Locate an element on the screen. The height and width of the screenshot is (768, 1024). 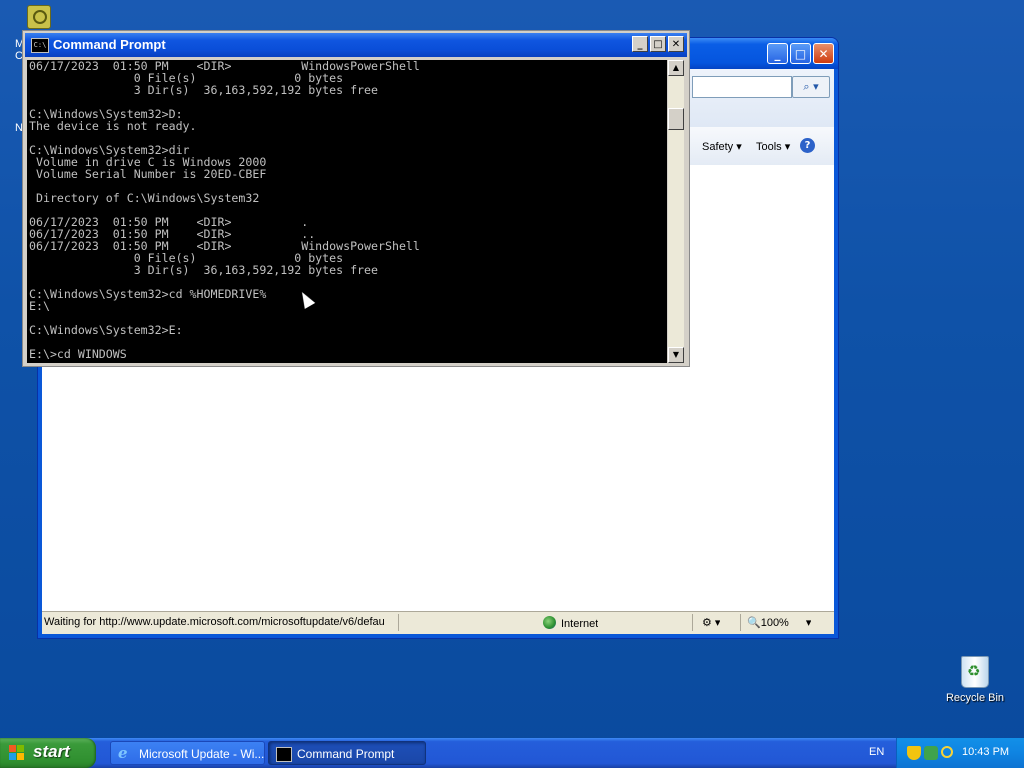
cmd-maximize-button: □ is located at coordinates (658, 44).